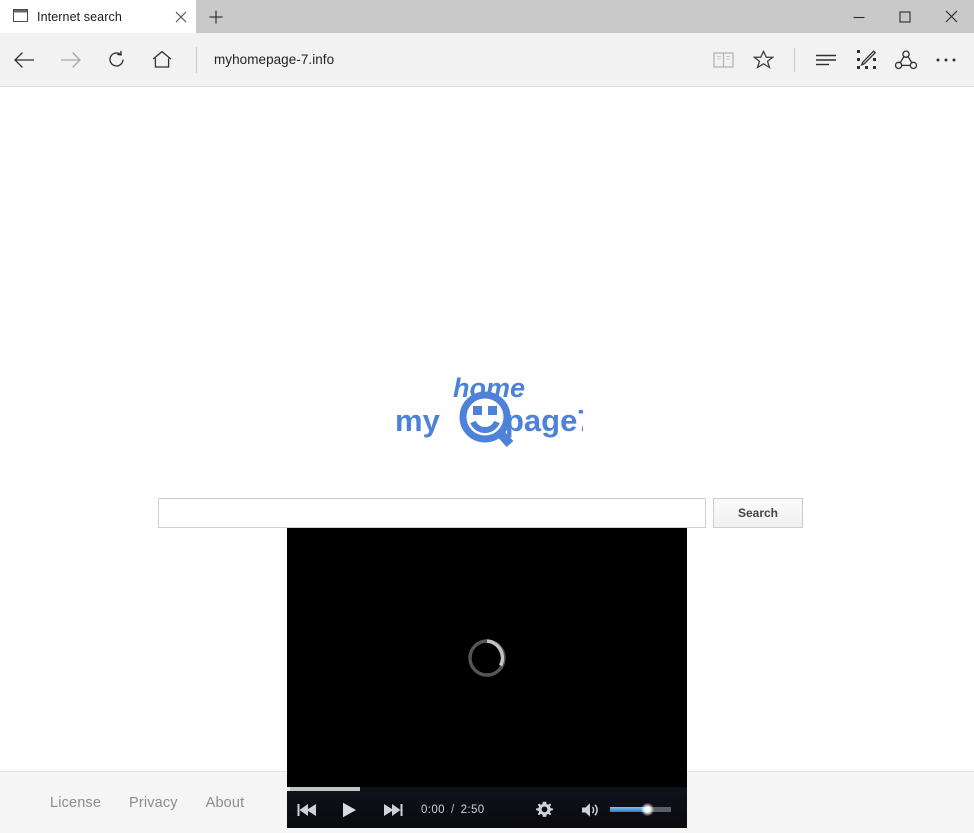 Image resolution: width=974 pixels, height=833 pixels. I want to click on favorites-button, so click(763, 60).